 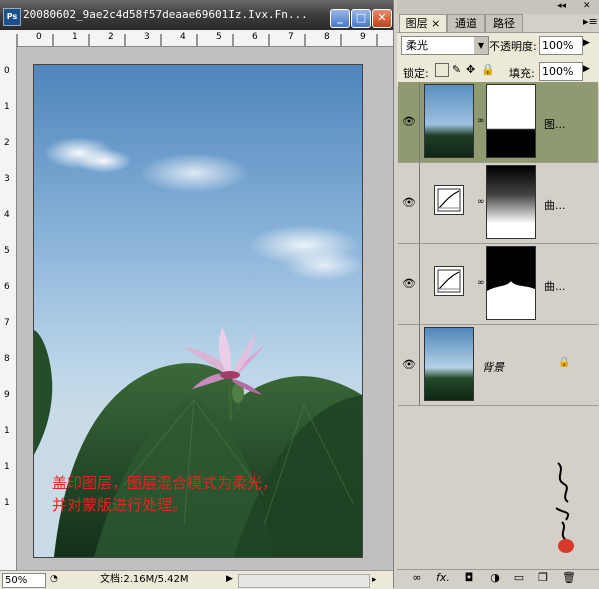 I want to click on tab-layers: 图层 ×, so click(x=423, y=23).